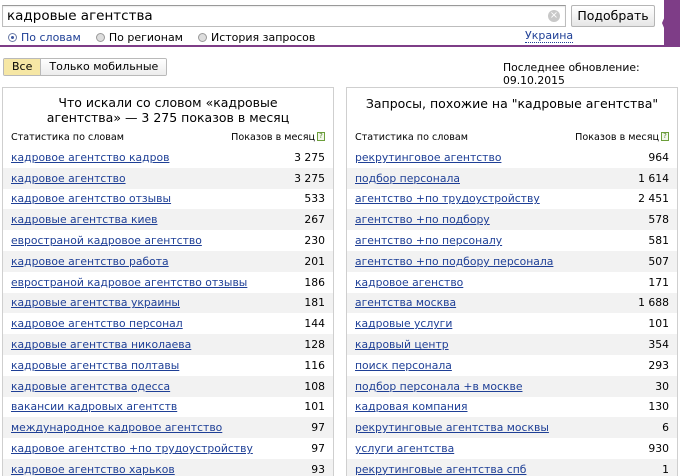 This screenshot has width=680, height=476. I want to click on mode-history: История запросов, so click(256, 37).